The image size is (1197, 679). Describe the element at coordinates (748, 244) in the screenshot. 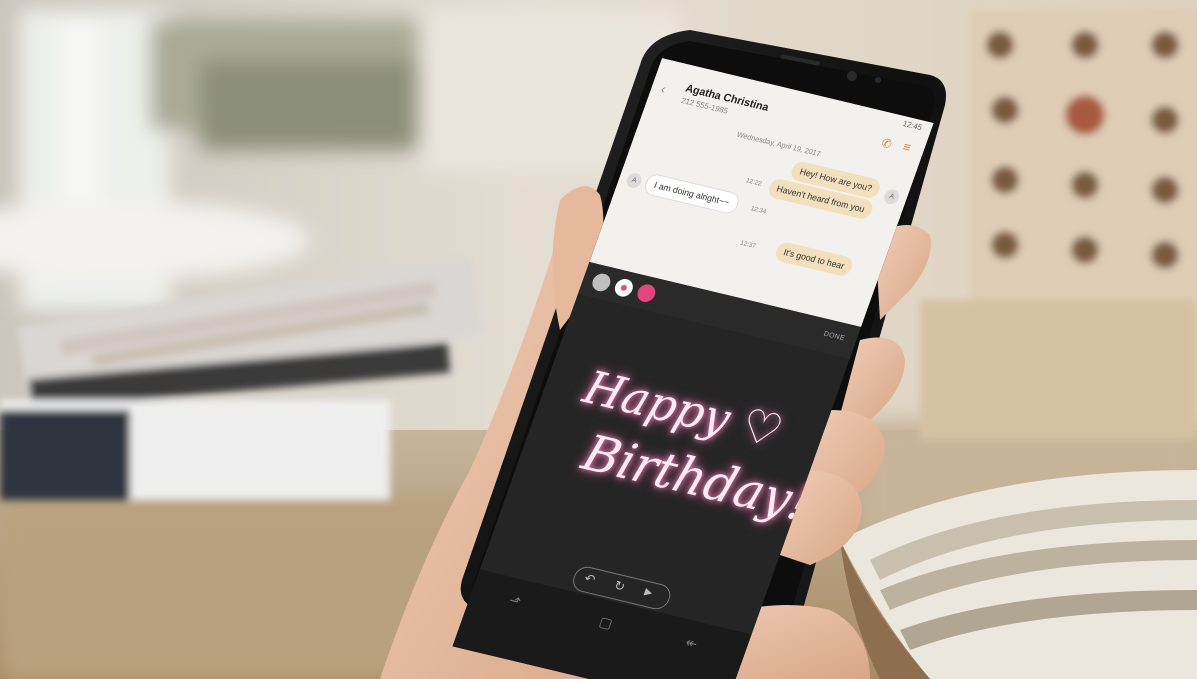

I see `message-time: 12:37` at that location.